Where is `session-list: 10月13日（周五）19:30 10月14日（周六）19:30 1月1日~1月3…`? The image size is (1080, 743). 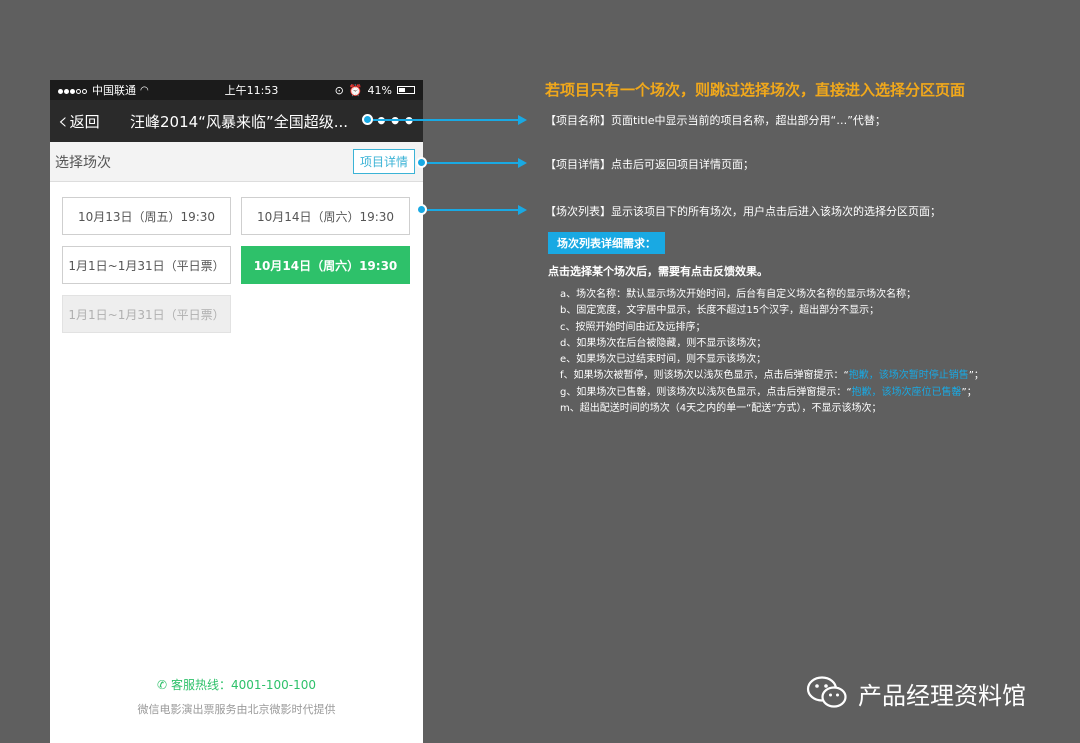 session-list: 10月13日（周五）19:30 10月14日（周六）19:30 1月1日~1月3… is located at coordinates (236, 257).